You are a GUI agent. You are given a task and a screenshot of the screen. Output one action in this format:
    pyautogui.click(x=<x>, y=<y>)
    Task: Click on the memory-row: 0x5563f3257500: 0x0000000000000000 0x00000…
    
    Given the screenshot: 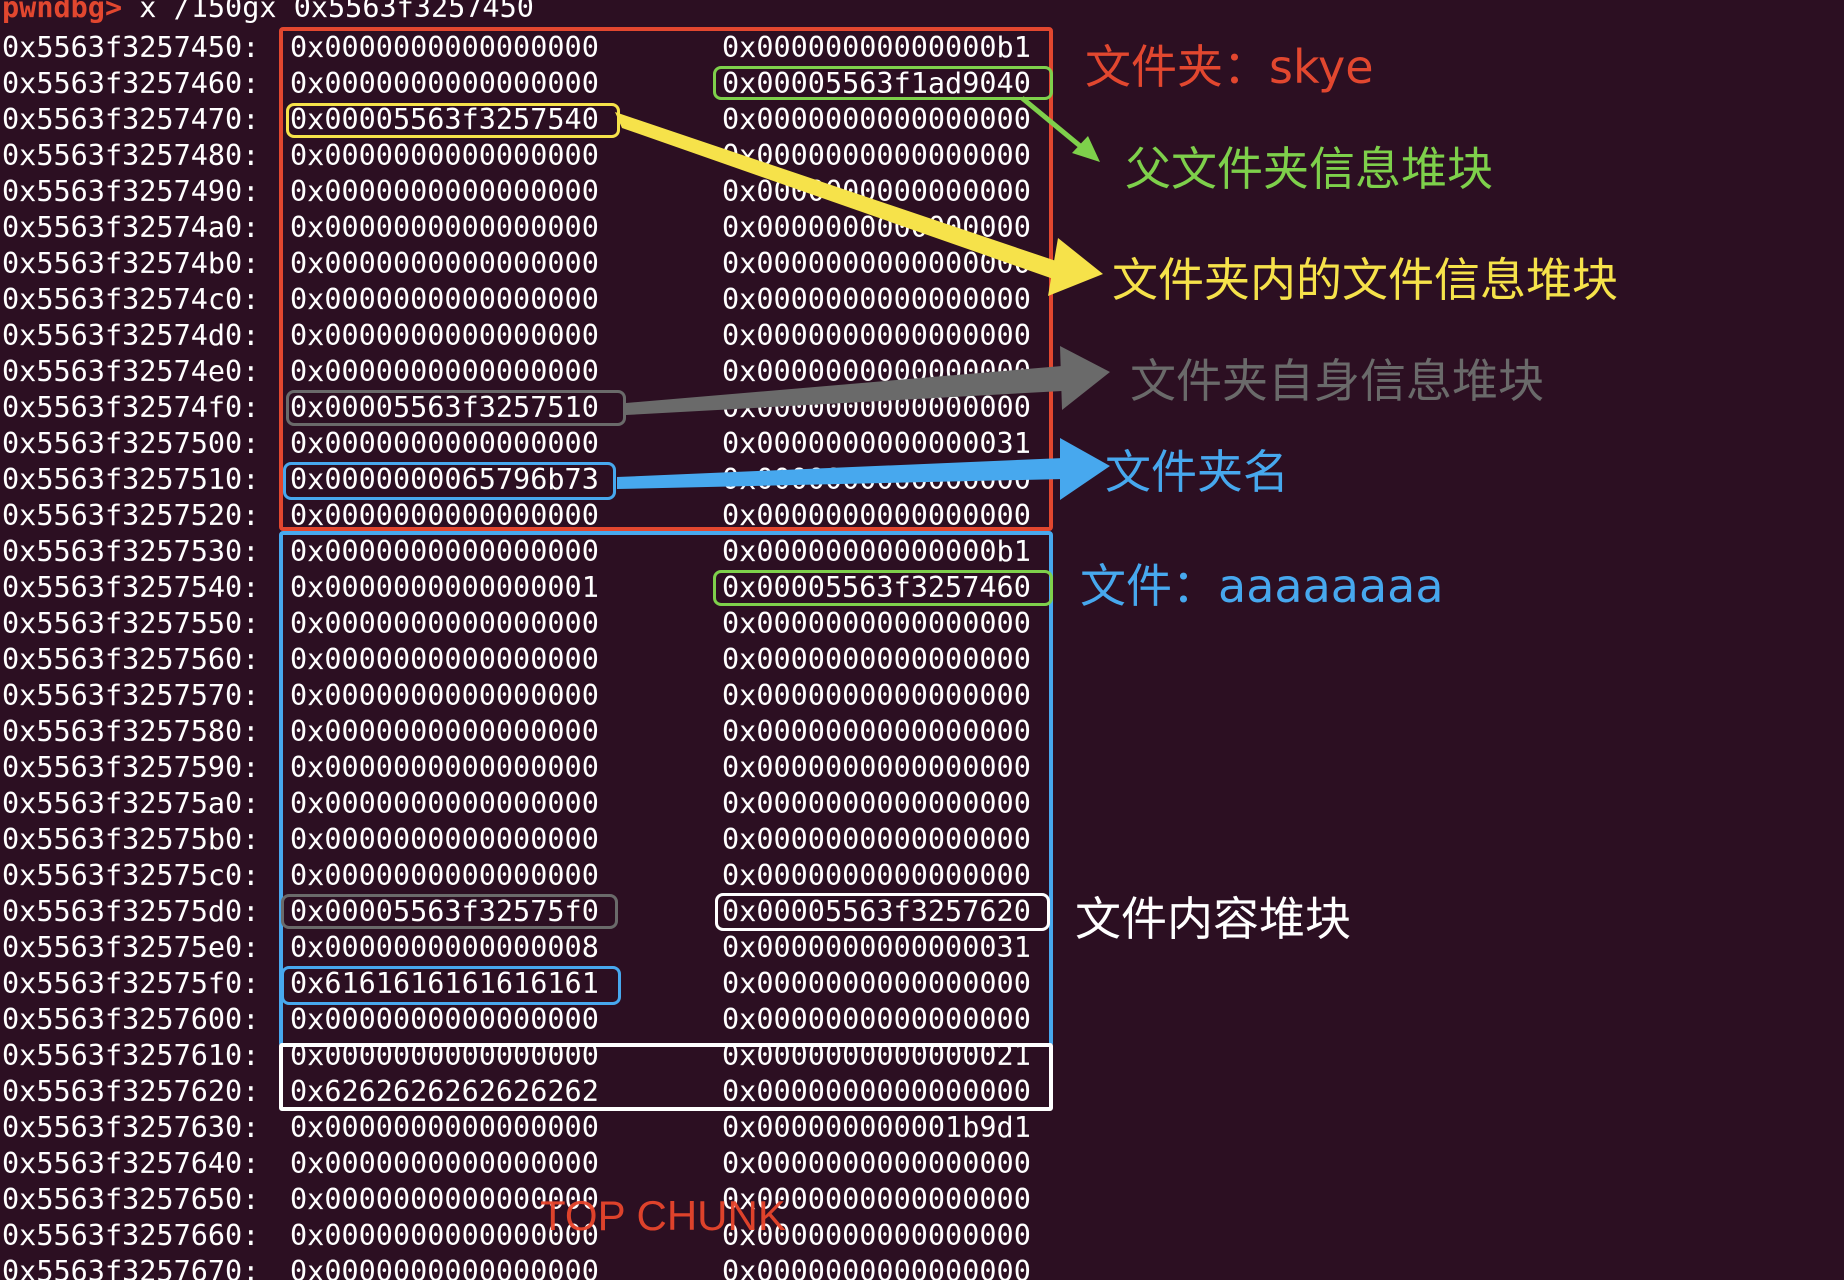 What is the action you would take?
    pyautogui.click(x=530, y=444)
    